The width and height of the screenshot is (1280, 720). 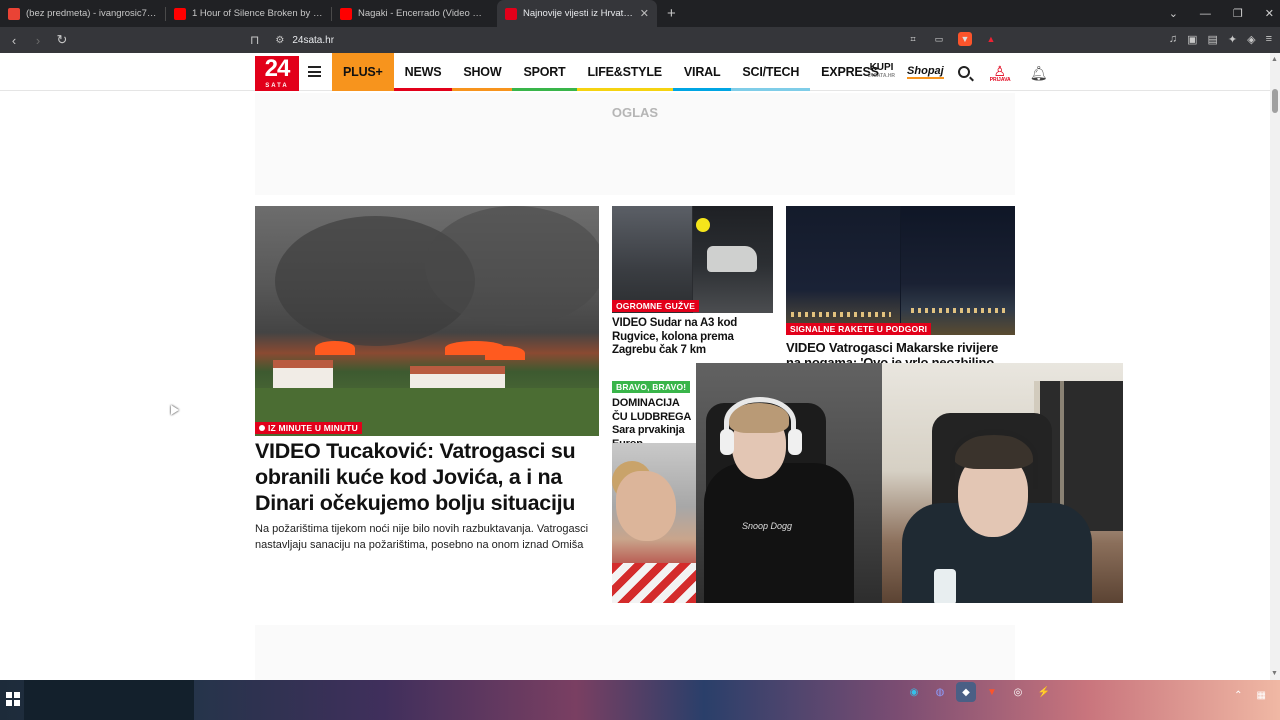 What do you see at coordinates (62, 40) in the screenshot?
I see `reload-icon: ↻` at bounding box center [62, 40].